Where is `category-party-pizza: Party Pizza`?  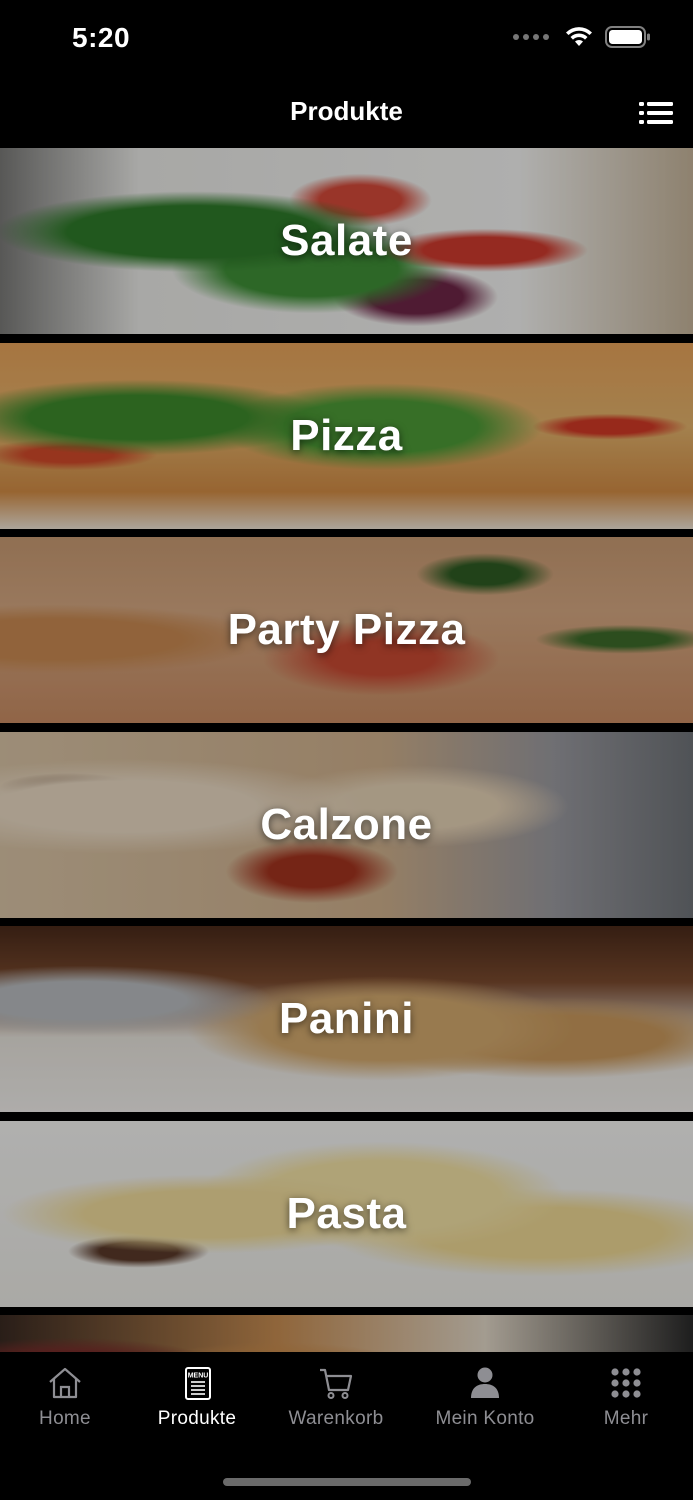
category-party-pizza: Party Pizza is located at coordinates (346, 630).